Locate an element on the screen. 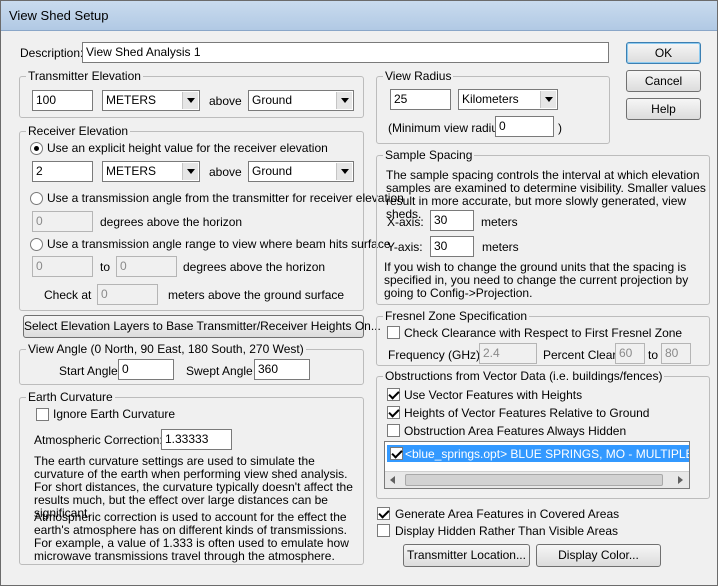 This screenshot has height=586, width=718. transmitter-above-label: above is located at coordinates (225, 101).